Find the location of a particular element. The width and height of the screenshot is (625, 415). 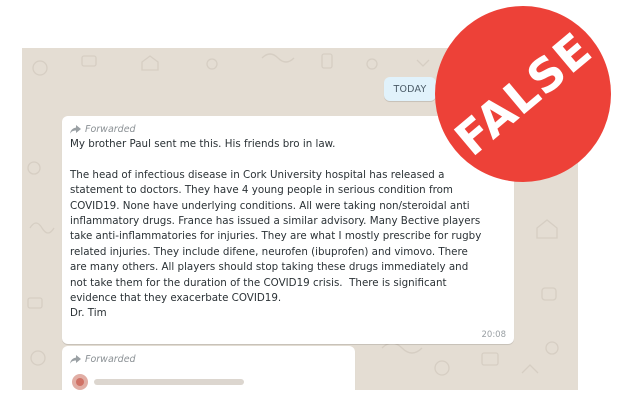

false-stamp-text: FALSE is located at coordinates (523, 94).